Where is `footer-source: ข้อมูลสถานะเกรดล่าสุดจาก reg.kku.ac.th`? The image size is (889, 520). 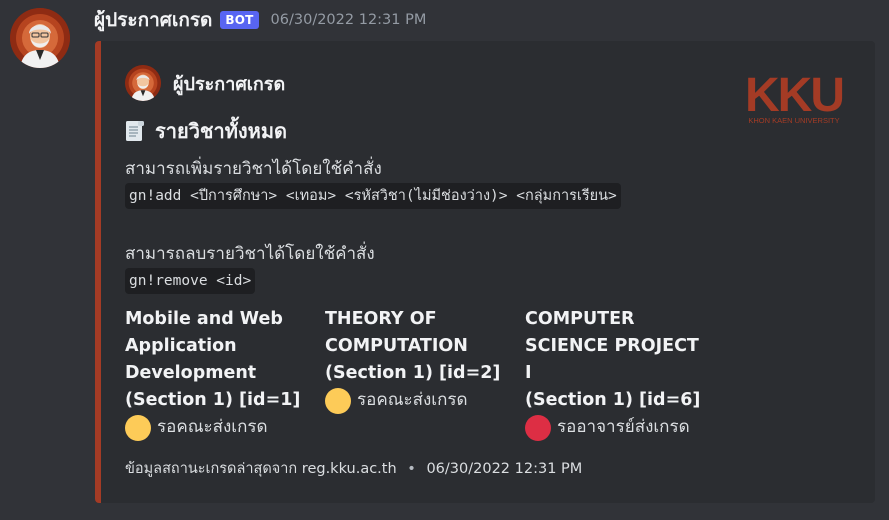 footer-source: ข้อมูลสถานะเกรดล่าสุดจาก reg.kku.ac.th is located at coordinates (261, 469).